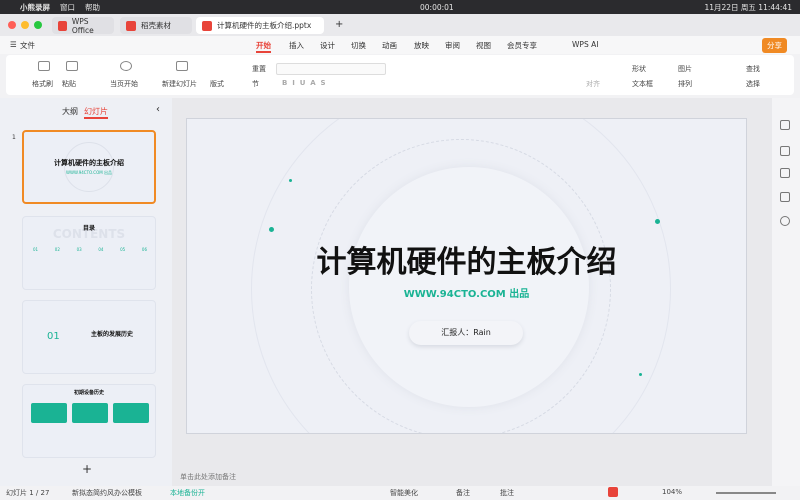 The width and height of the screenshot is (800, 500). What do you see at coordinates (187, 493) in the screenshot?
I see `backup-status: 本地备份开` at bounding box center [187, 493].